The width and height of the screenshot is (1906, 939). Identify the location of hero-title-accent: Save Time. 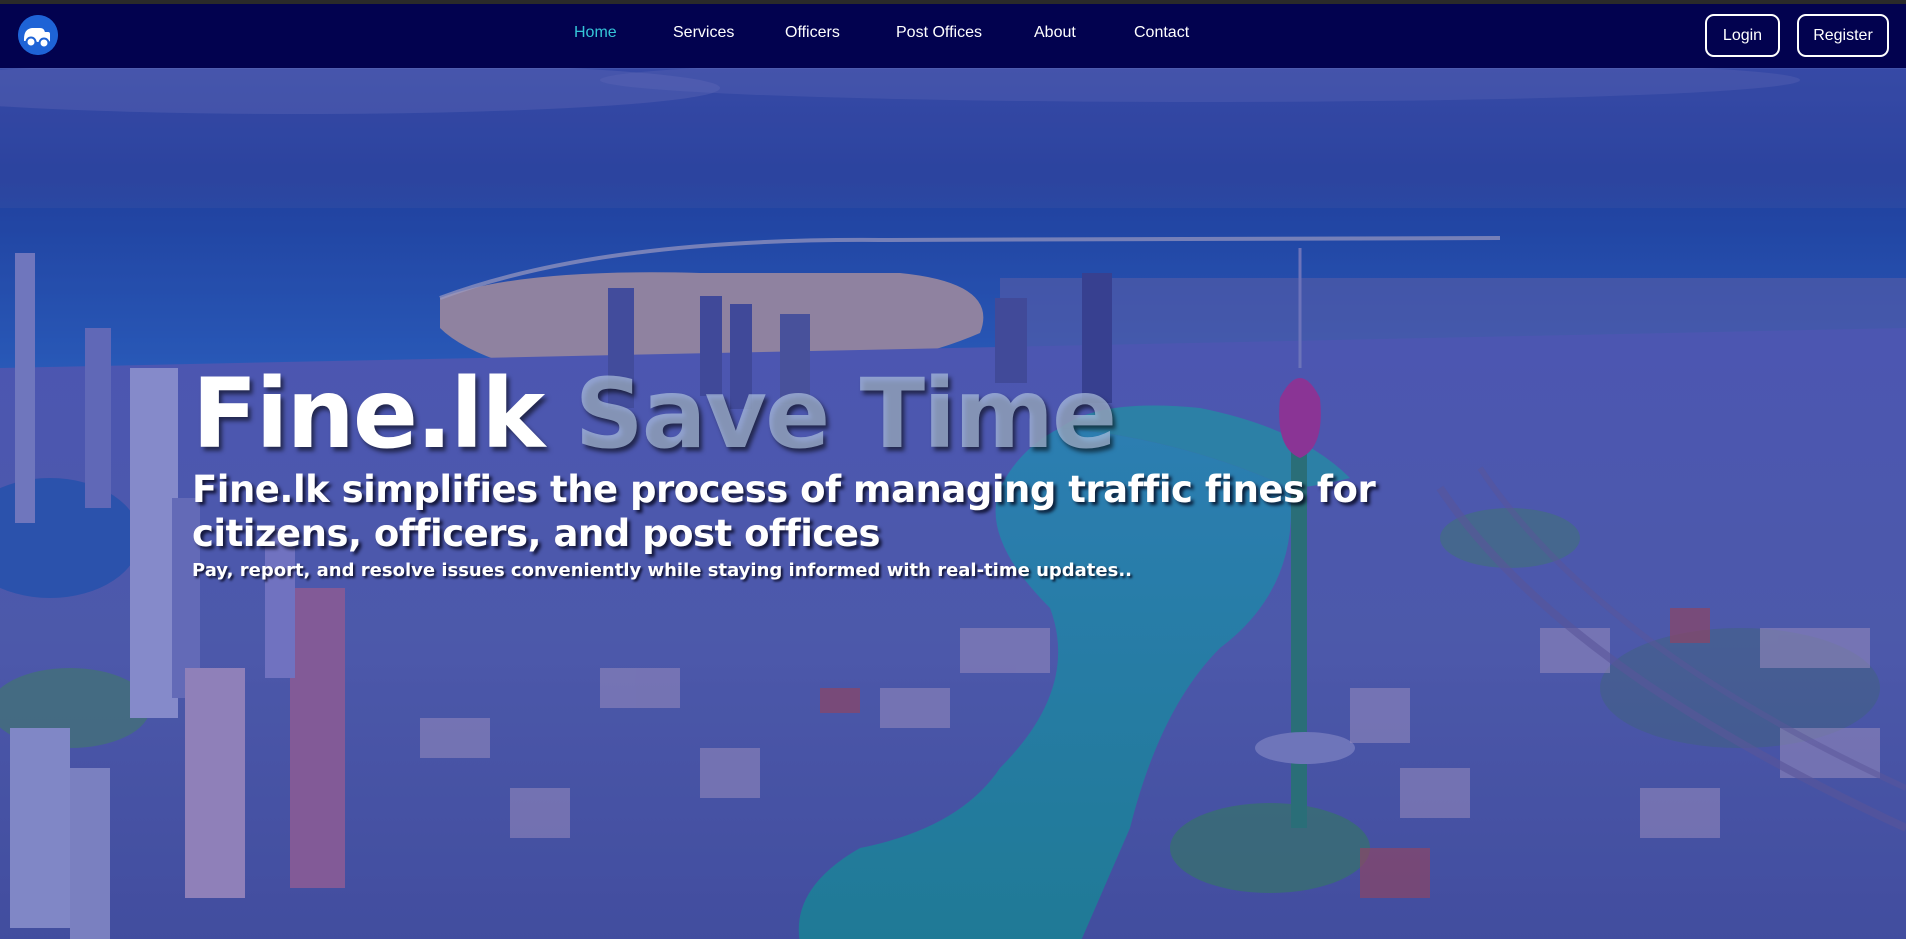
(846, 414).